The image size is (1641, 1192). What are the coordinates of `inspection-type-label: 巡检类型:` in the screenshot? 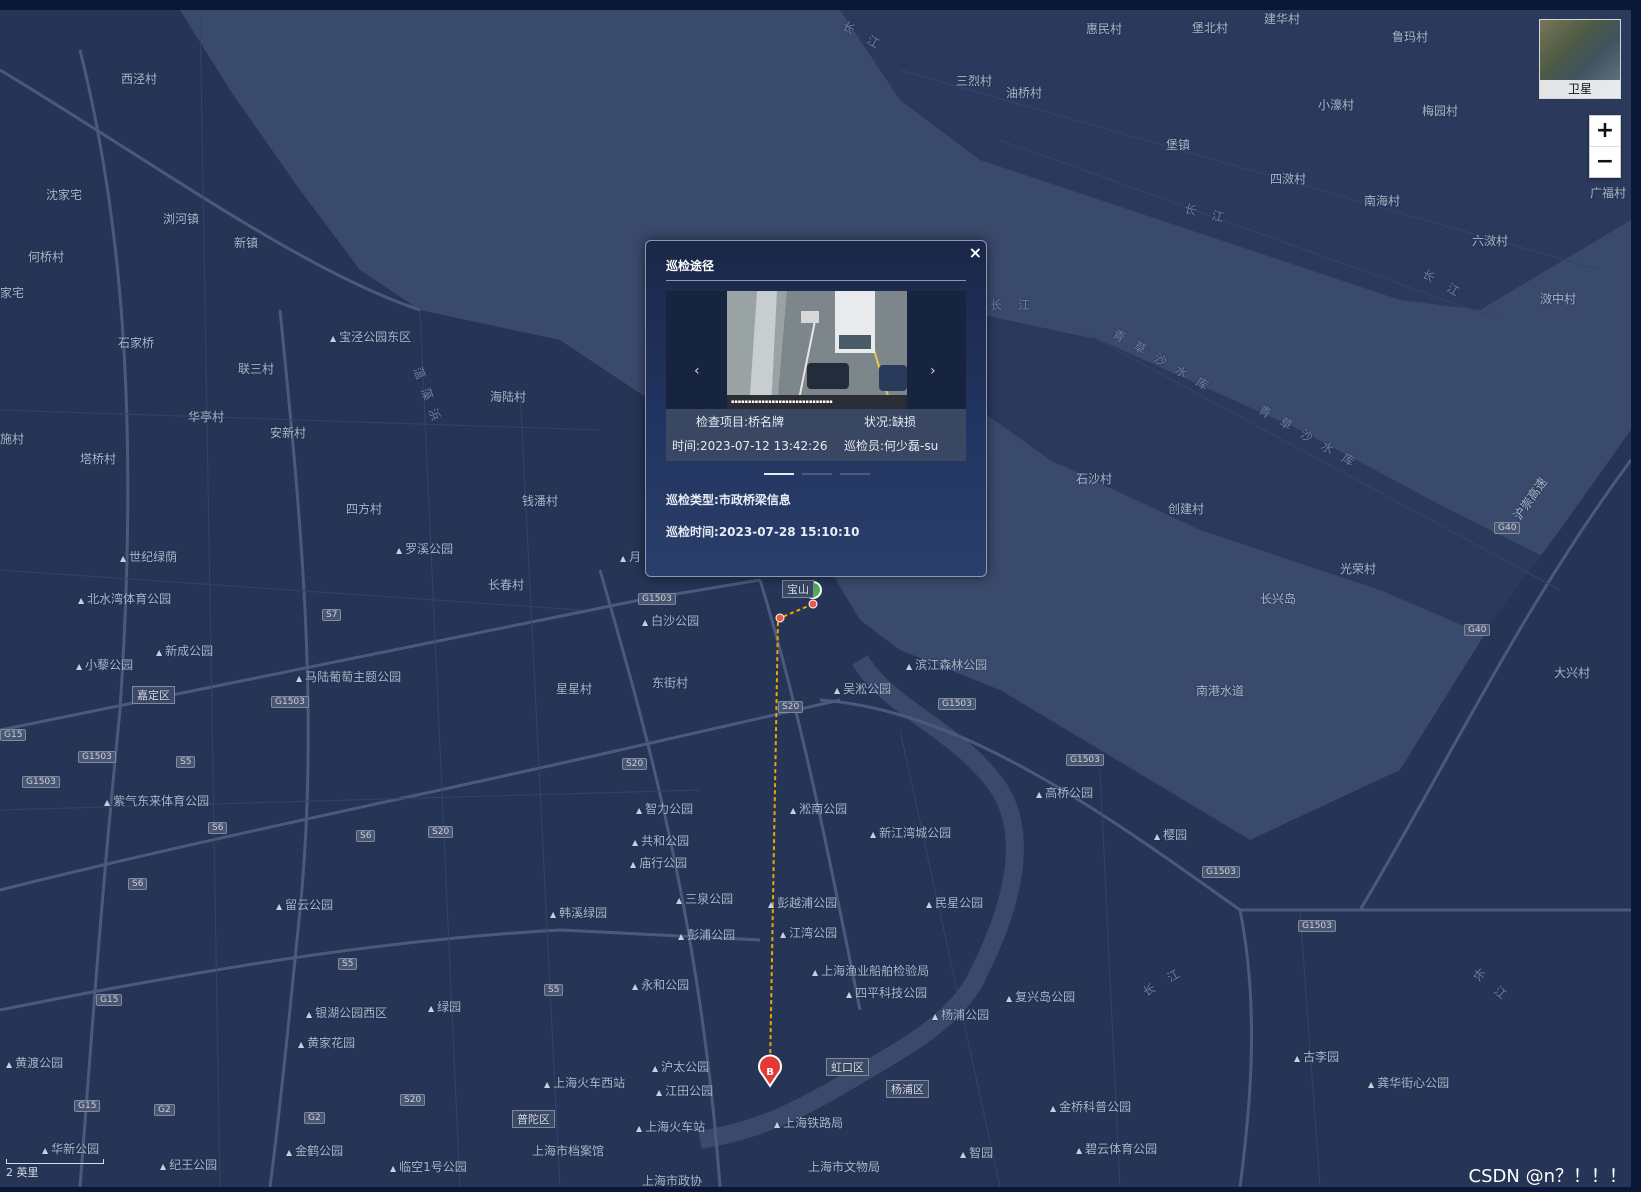 It's located at (692, 500).